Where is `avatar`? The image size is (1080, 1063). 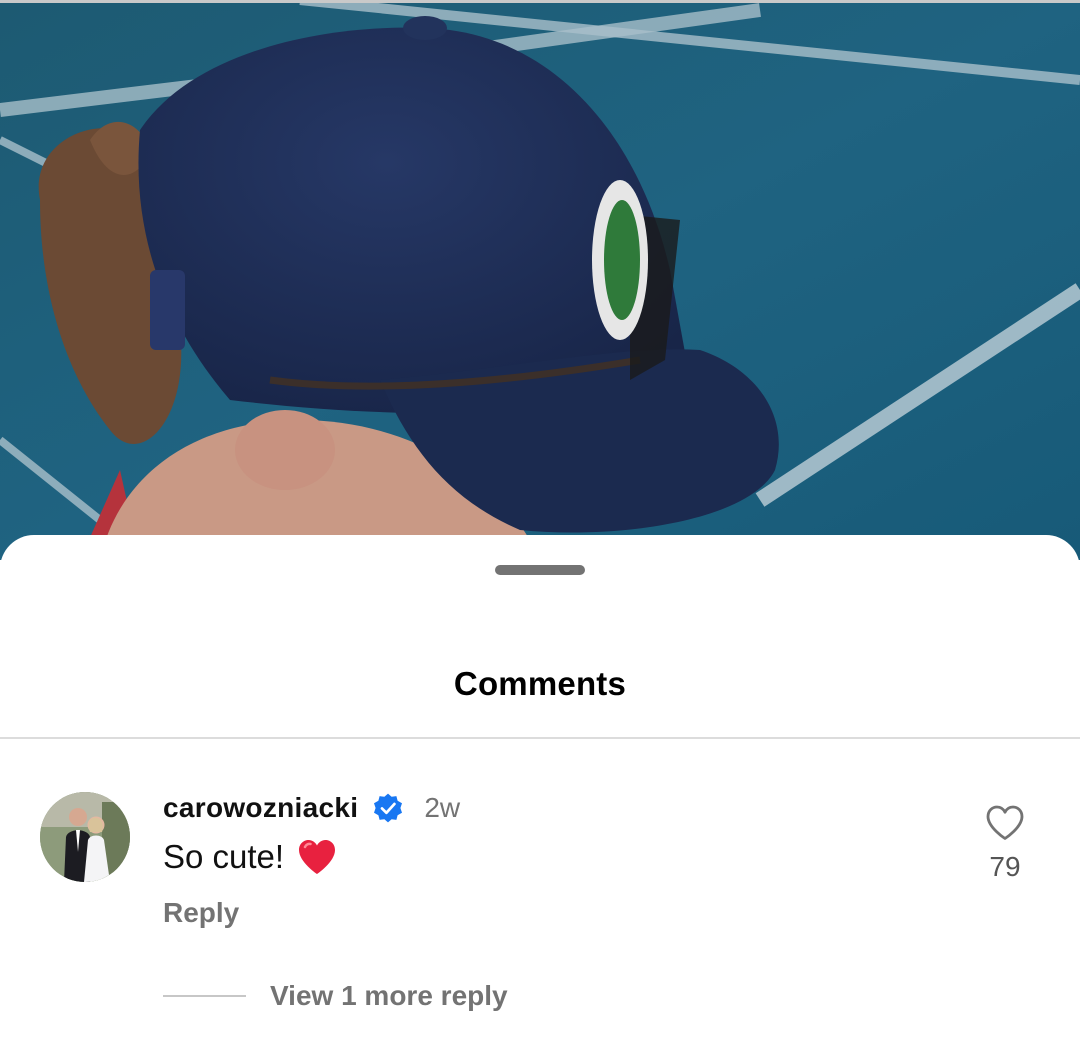
avatar is located at coordinates (85, 837).